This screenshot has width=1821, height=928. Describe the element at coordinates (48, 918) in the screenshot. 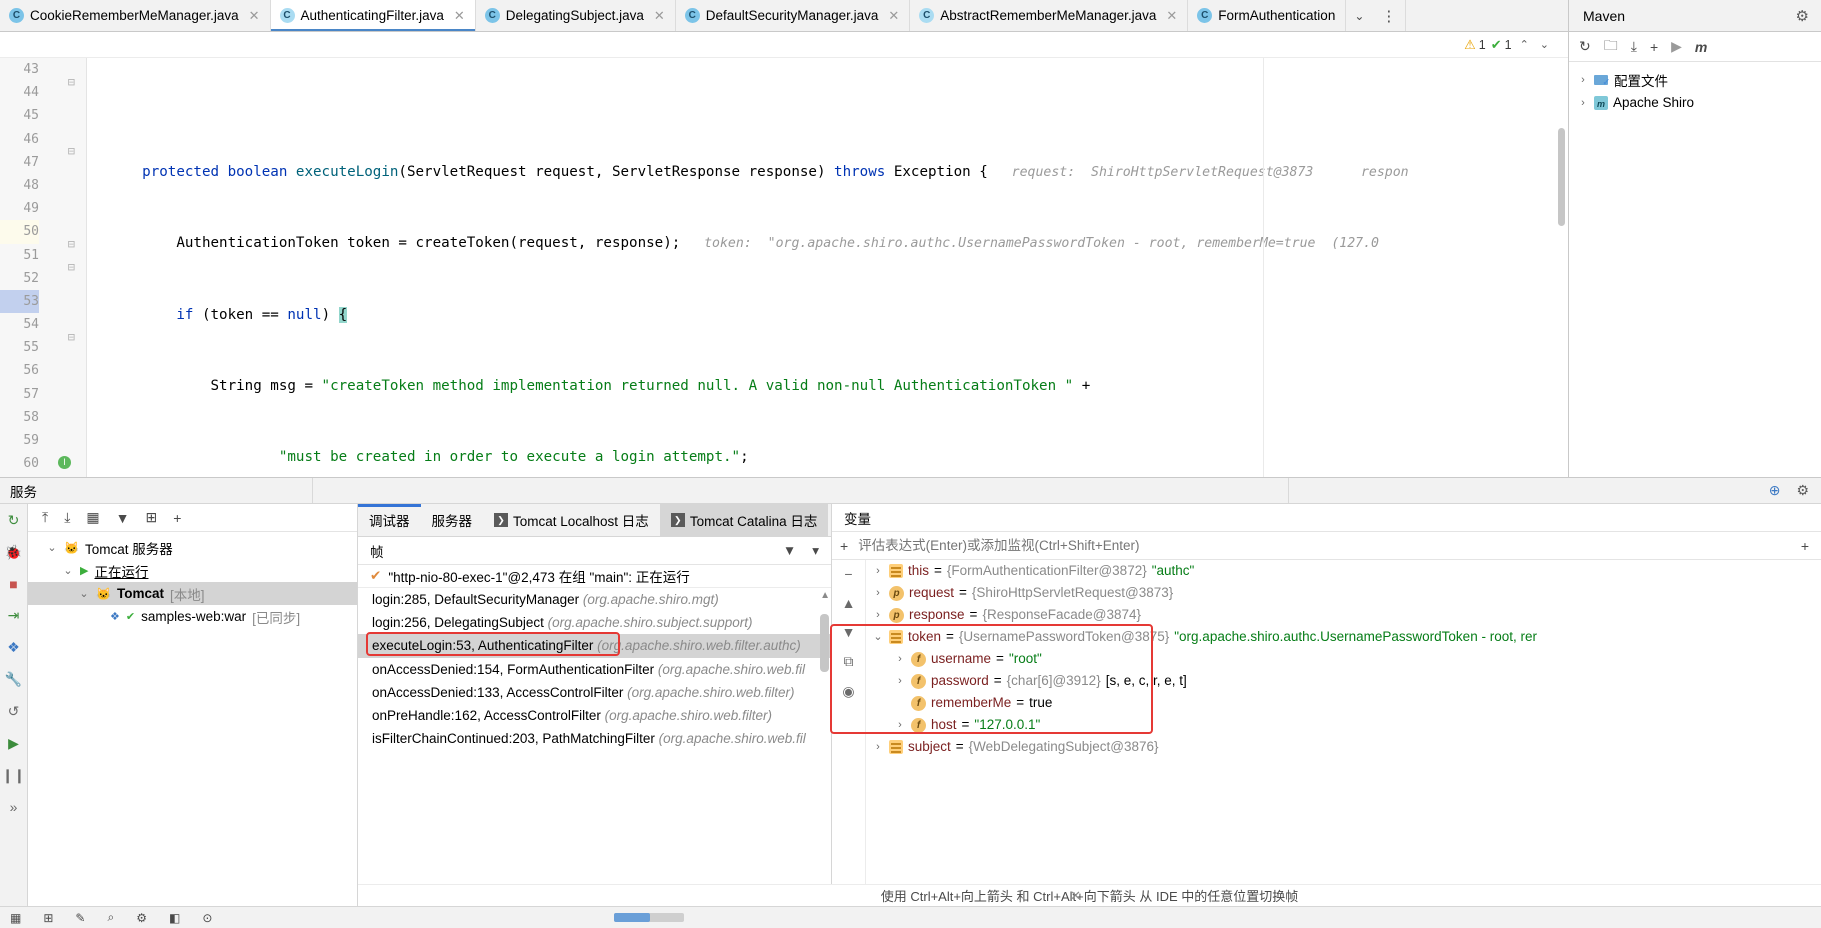

I see `commit-icon: ⊞` at that location.